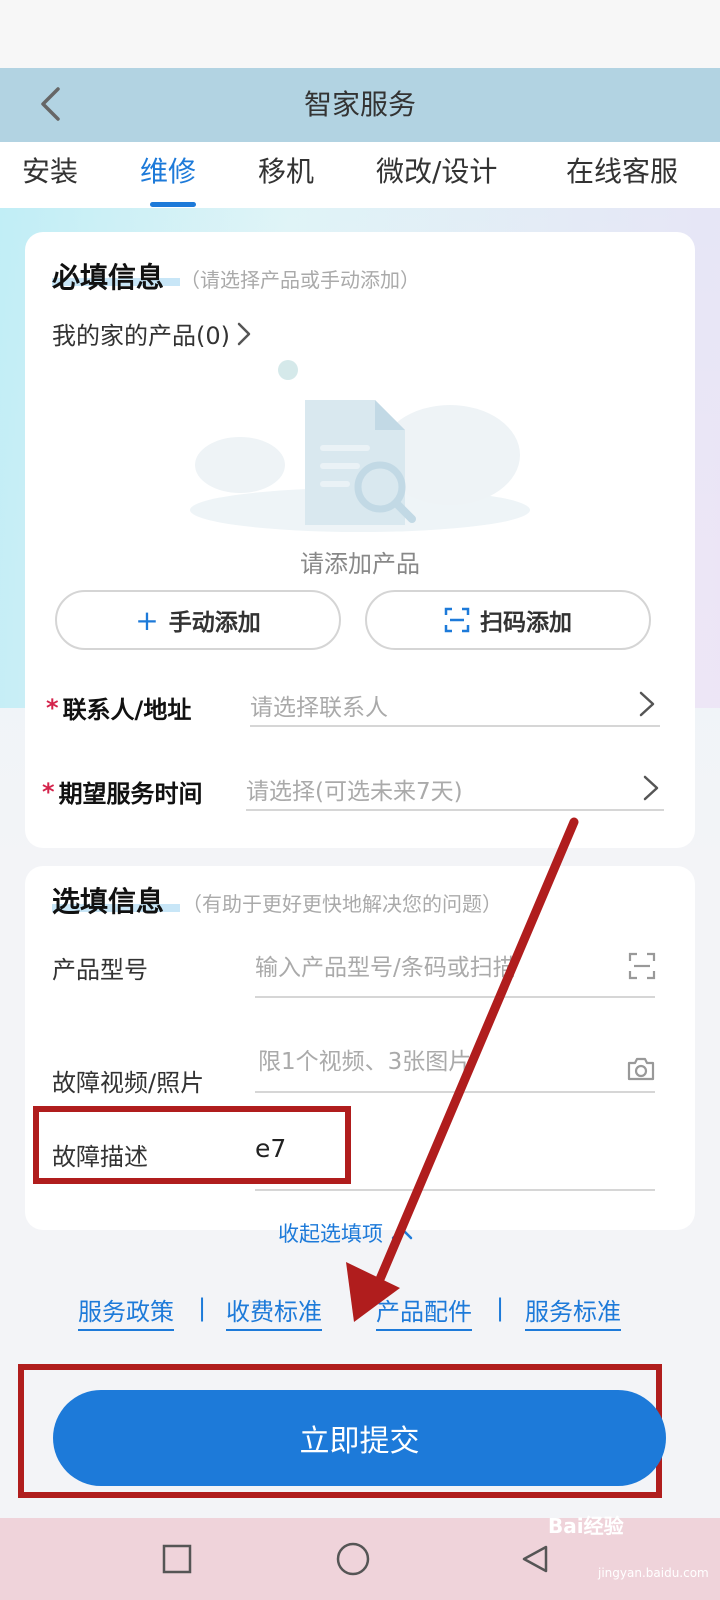 This screenshot has height=1600, width=720. What do you see at coordinates (402, 1233) in the screenshot?
I see `chevron-up-icon` at bounding box center [402, 1233].